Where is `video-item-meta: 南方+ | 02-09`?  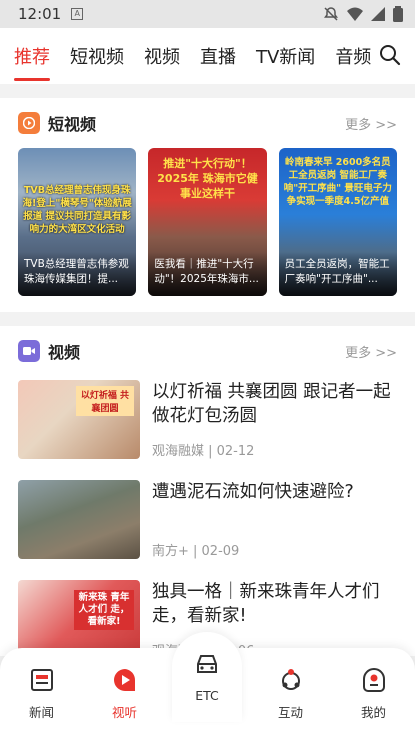
video-item-meta: 南方+ | 02-09 is located at coordinates (196, 551).